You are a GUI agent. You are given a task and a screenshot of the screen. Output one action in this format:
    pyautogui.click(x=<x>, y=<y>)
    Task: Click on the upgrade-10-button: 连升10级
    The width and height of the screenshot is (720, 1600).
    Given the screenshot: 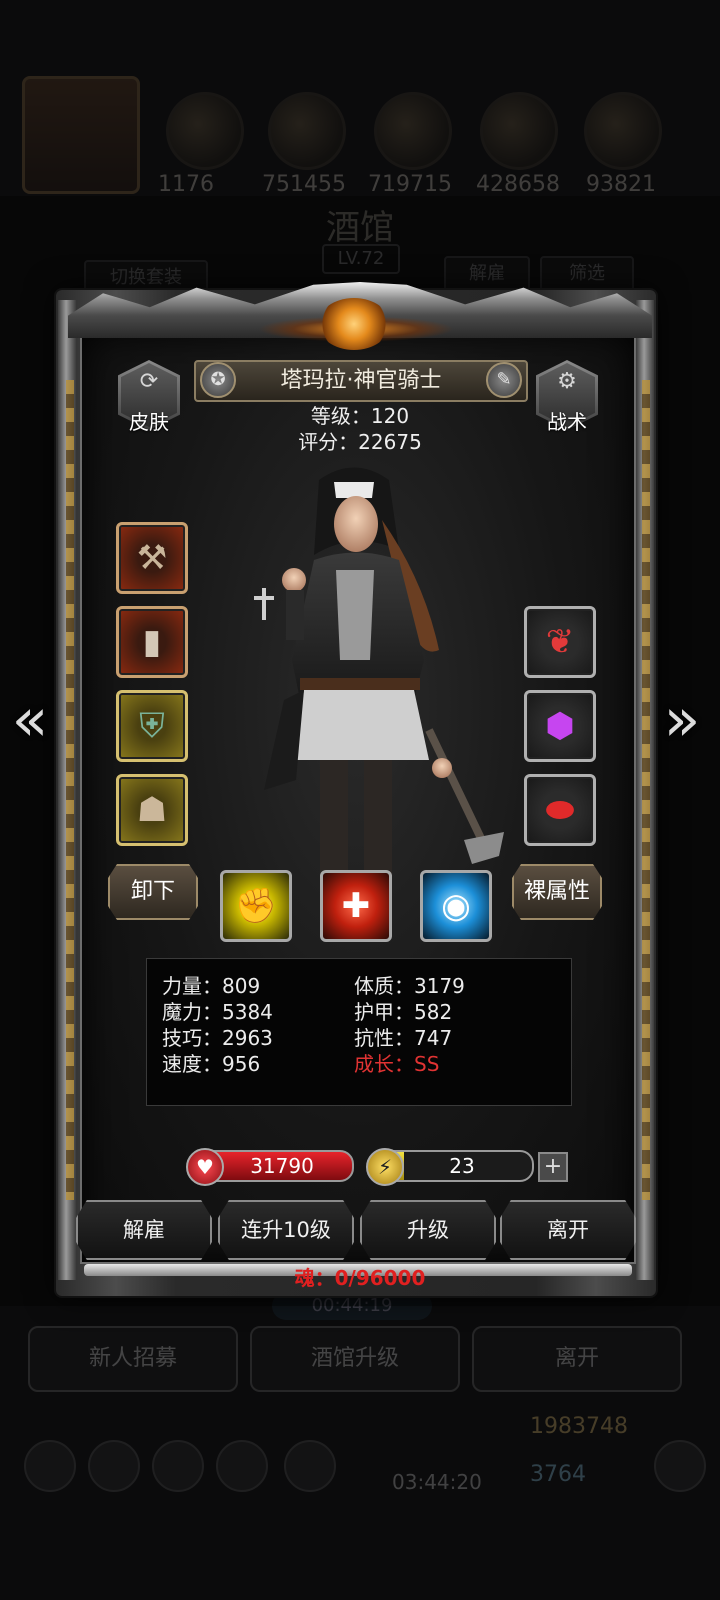 What is the action you would take?
    pyautogui.click(x=286, y=1230)
    